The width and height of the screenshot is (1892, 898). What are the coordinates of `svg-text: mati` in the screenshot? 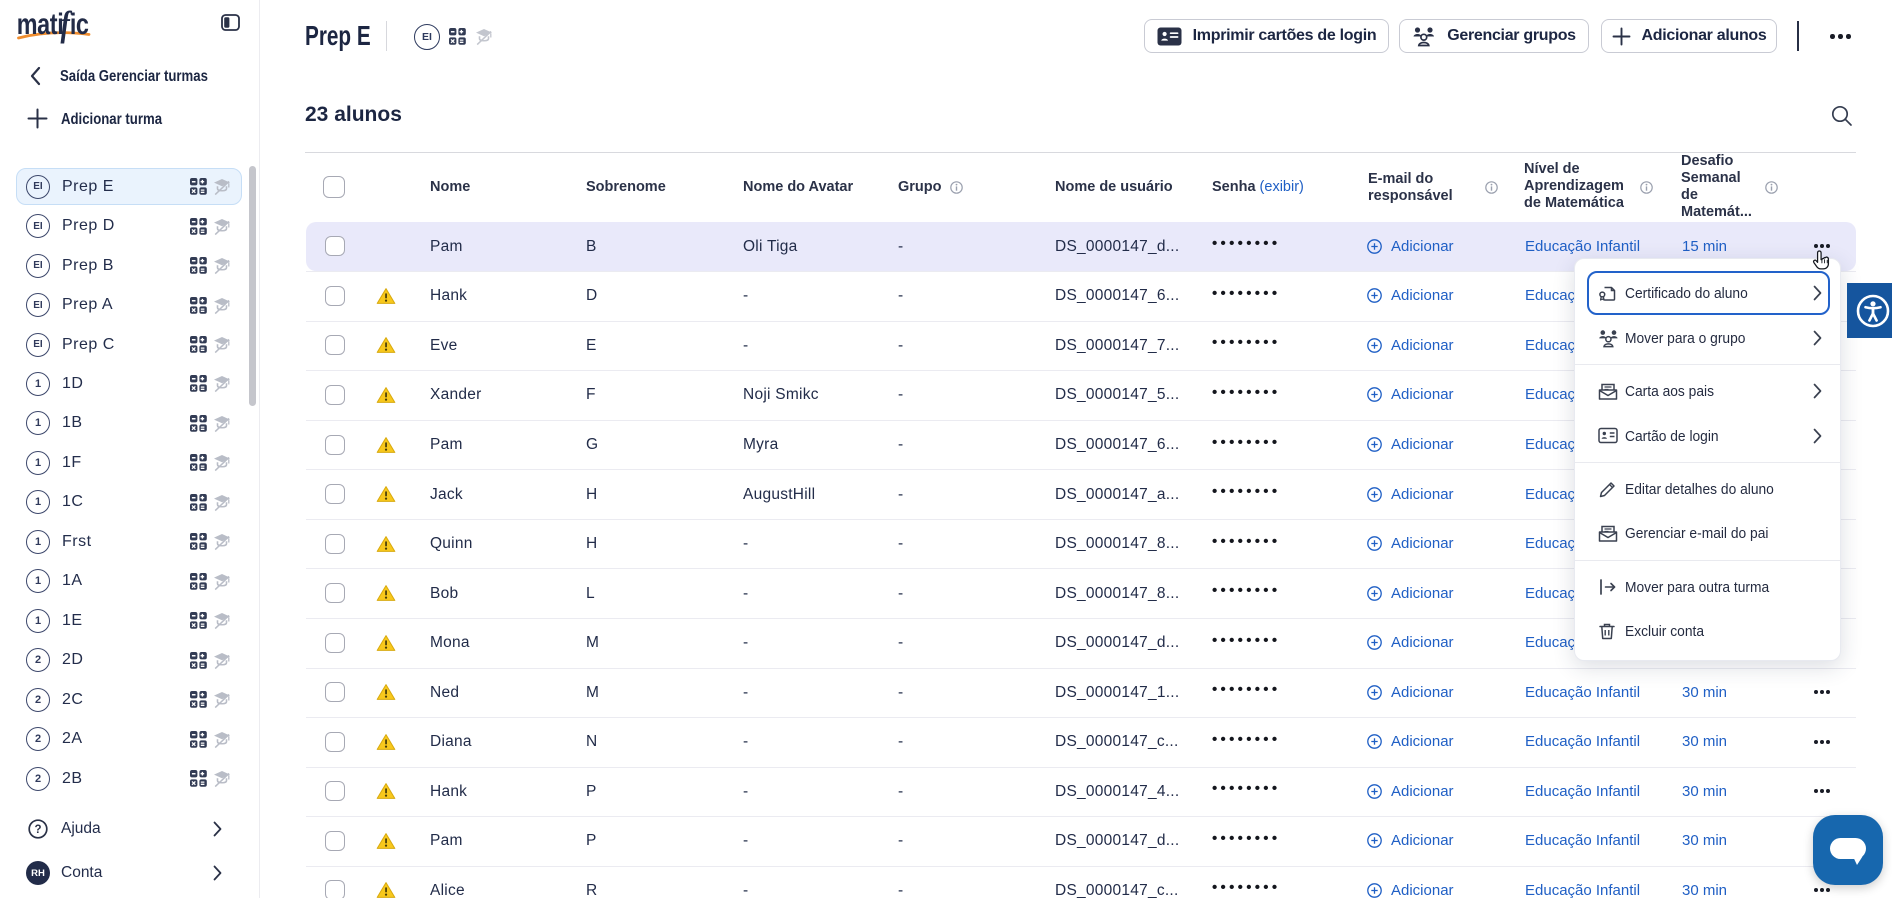 It's located at (40, 23).